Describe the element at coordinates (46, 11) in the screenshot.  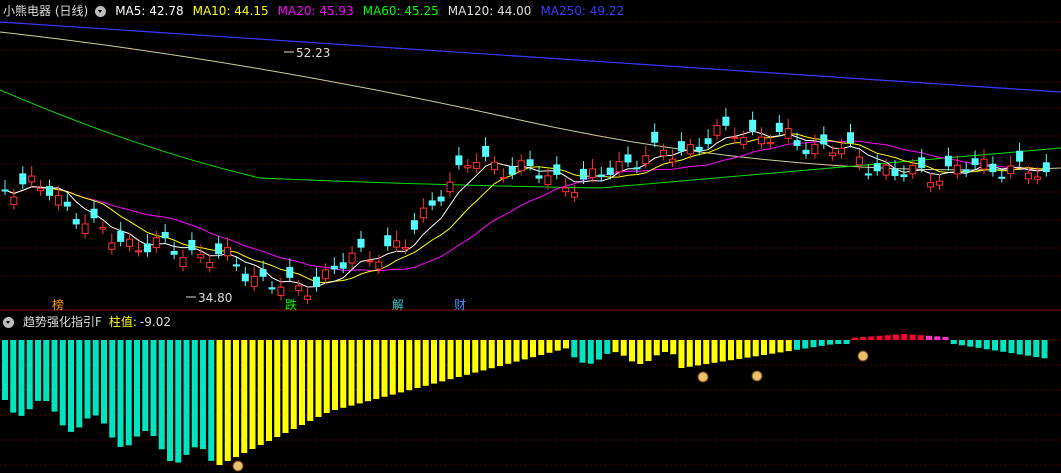
I see `stock-title: 小熊电器 (日线)` at that location.